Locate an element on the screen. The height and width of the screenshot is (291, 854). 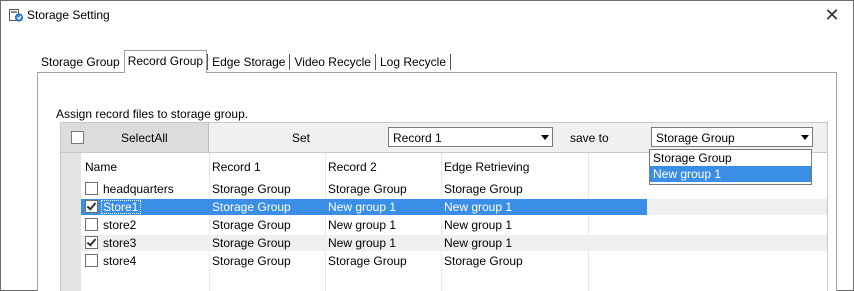
dropdown-option-storage-group: Storage Group is located at coordinates (730, 158).